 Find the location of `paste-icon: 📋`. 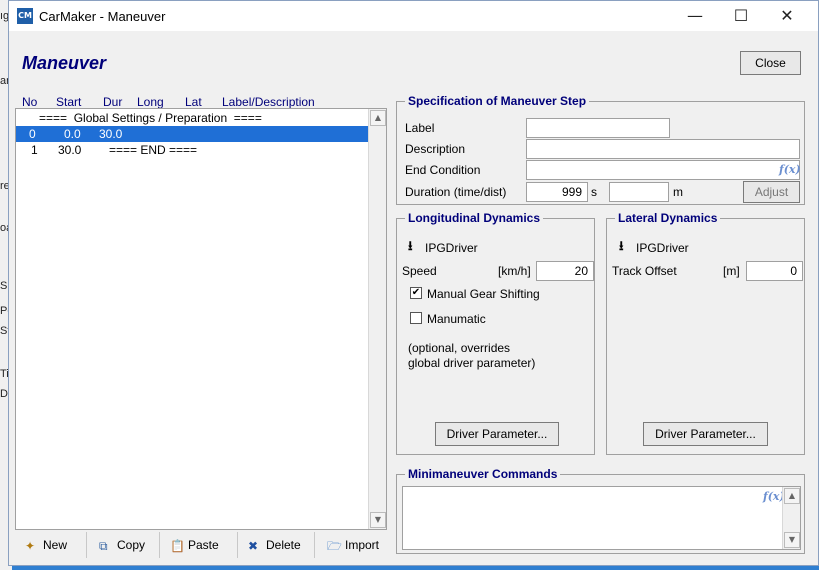

paste-icon: 📋 is located at coordinates (177, 545).